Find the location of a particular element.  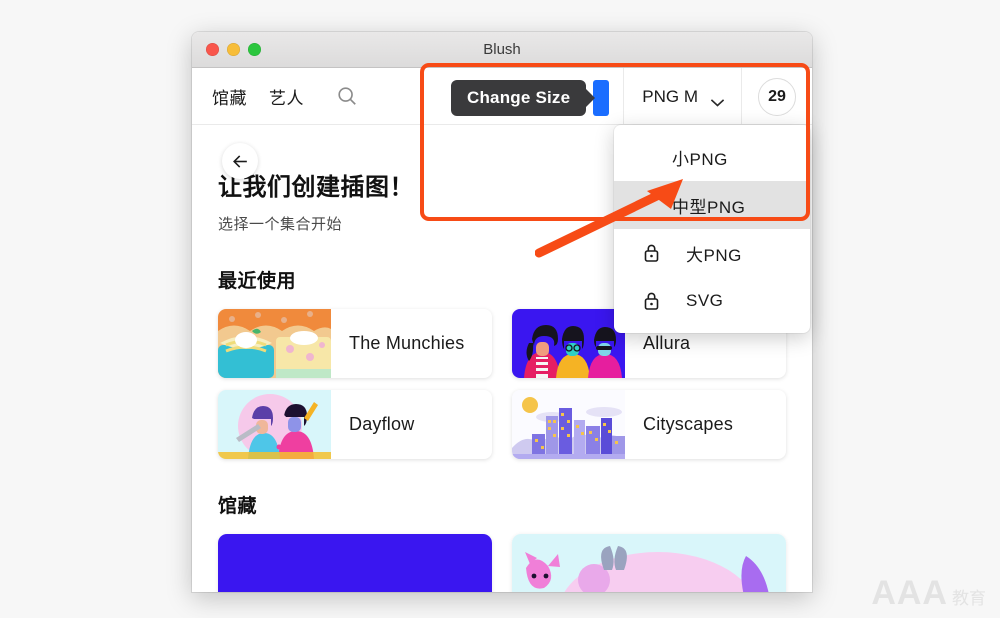

thumbnail-munchies is located at coordinates (274, 343).